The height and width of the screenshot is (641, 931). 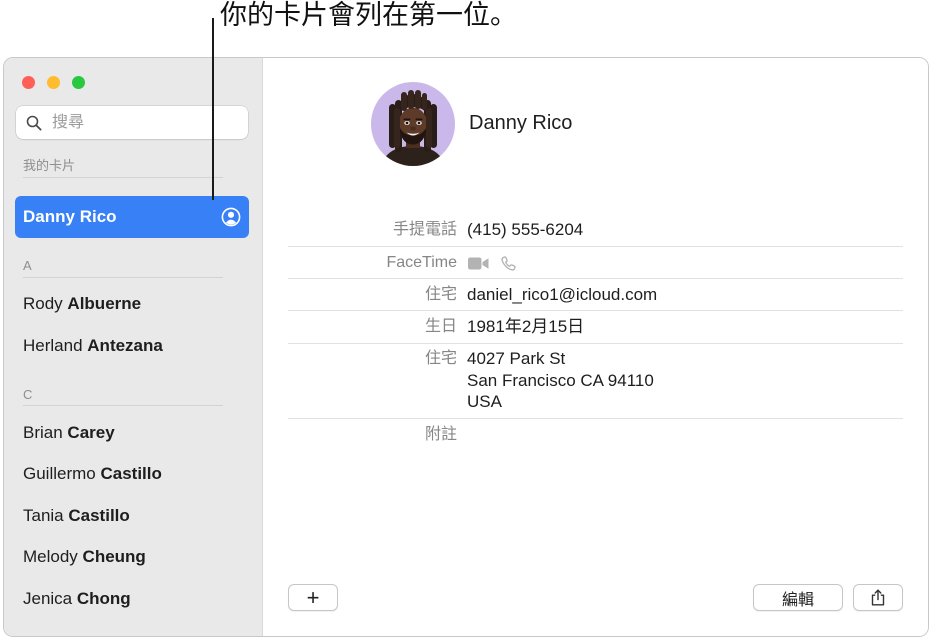 What do you see at coordinates (133, 599) in the screenshot?
I see `contact-row: Jenica Chong` at bounding box center [133, 599].